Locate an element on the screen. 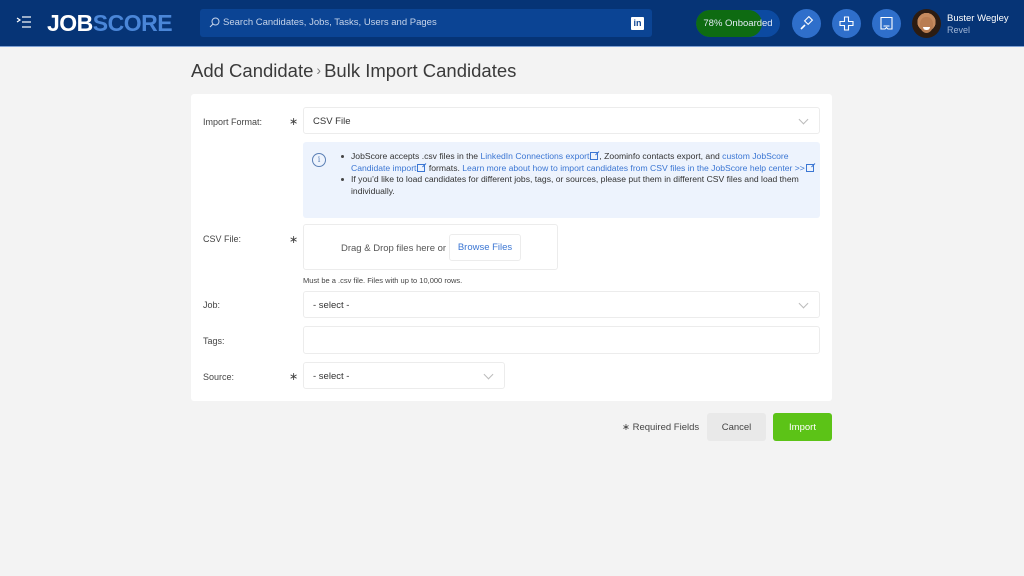 The width and height of the screenshot is (1024, 576). avatar-face is located at coordinates (926, 25).